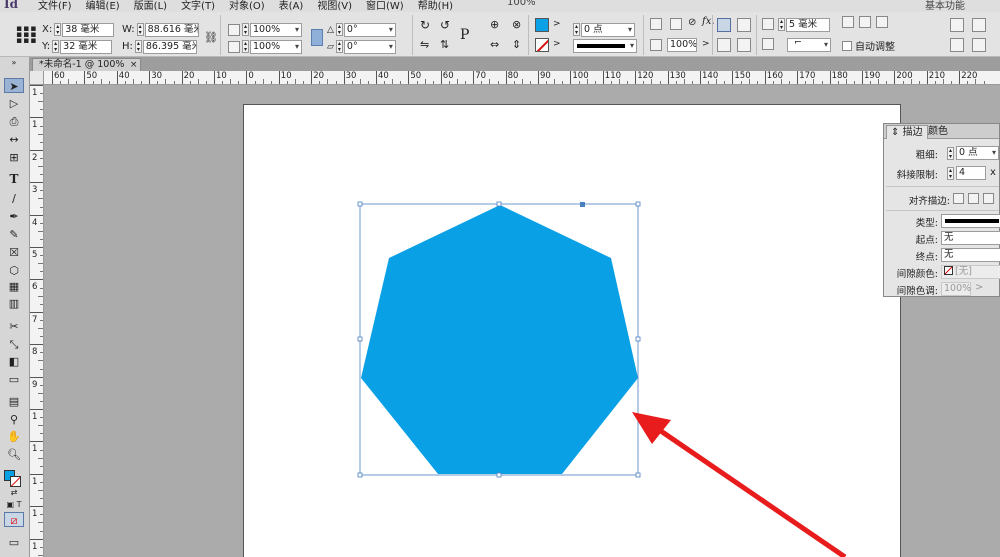 This screenshot has height=557, width=1000. I want to click on stroke-type-select: ▾, so click(605, 46).